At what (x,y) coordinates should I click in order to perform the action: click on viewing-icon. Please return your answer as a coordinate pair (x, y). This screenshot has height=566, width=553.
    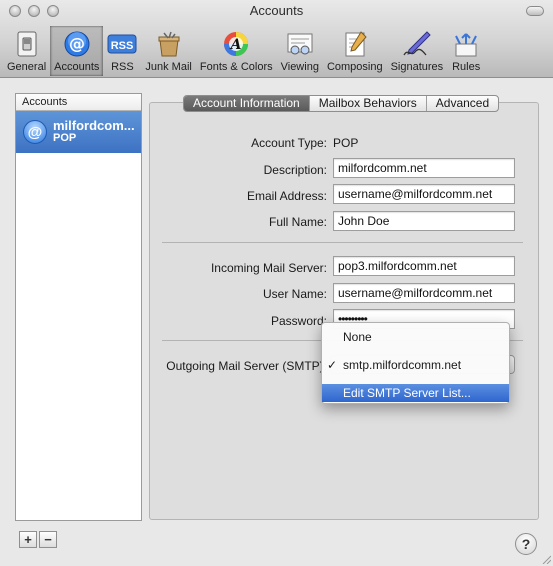
    Looking at the image, I should click on (300, 44).